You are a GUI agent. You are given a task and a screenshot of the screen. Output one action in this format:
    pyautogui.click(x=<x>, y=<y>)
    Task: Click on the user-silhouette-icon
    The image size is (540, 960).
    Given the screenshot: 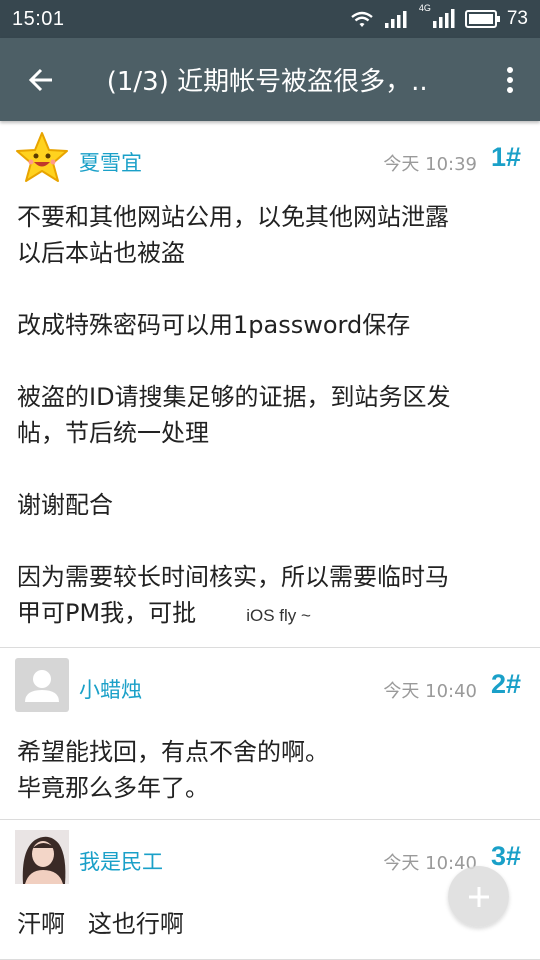 What is the action you would take?
    pyautogui.click(x=42, y=686)
    